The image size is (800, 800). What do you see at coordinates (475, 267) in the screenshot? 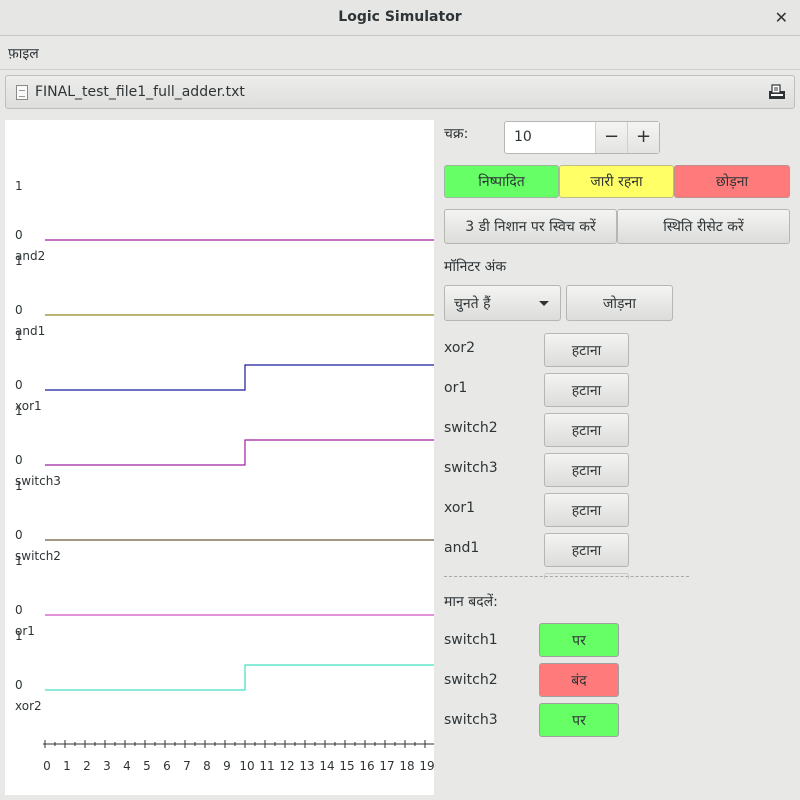
I see `monitor-heading: मॉनिटर अंक` at bounding box center [475, 267].